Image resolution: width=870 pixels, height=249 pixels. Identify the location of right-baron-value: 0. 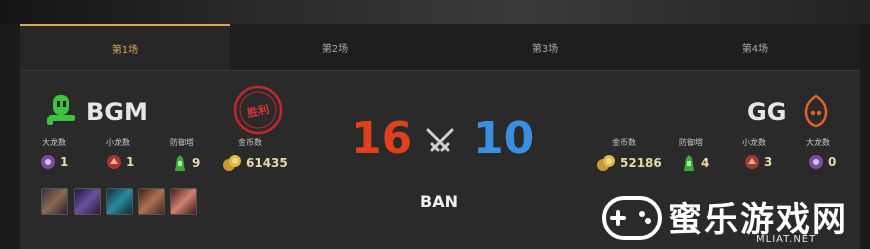
(832, 162).